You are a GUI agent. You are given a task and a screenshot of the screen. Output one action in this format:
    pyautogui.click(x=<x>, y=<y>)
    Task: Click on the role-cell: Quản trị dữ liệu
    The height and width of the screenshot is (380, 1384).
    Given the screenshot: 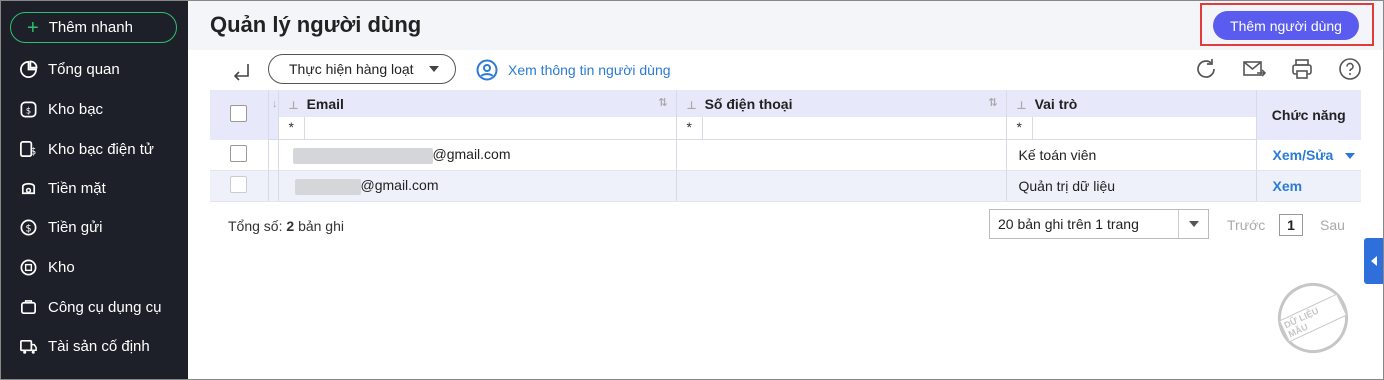 What is the action you would take?
    pyautogui.click(x=1131, y=186)
    